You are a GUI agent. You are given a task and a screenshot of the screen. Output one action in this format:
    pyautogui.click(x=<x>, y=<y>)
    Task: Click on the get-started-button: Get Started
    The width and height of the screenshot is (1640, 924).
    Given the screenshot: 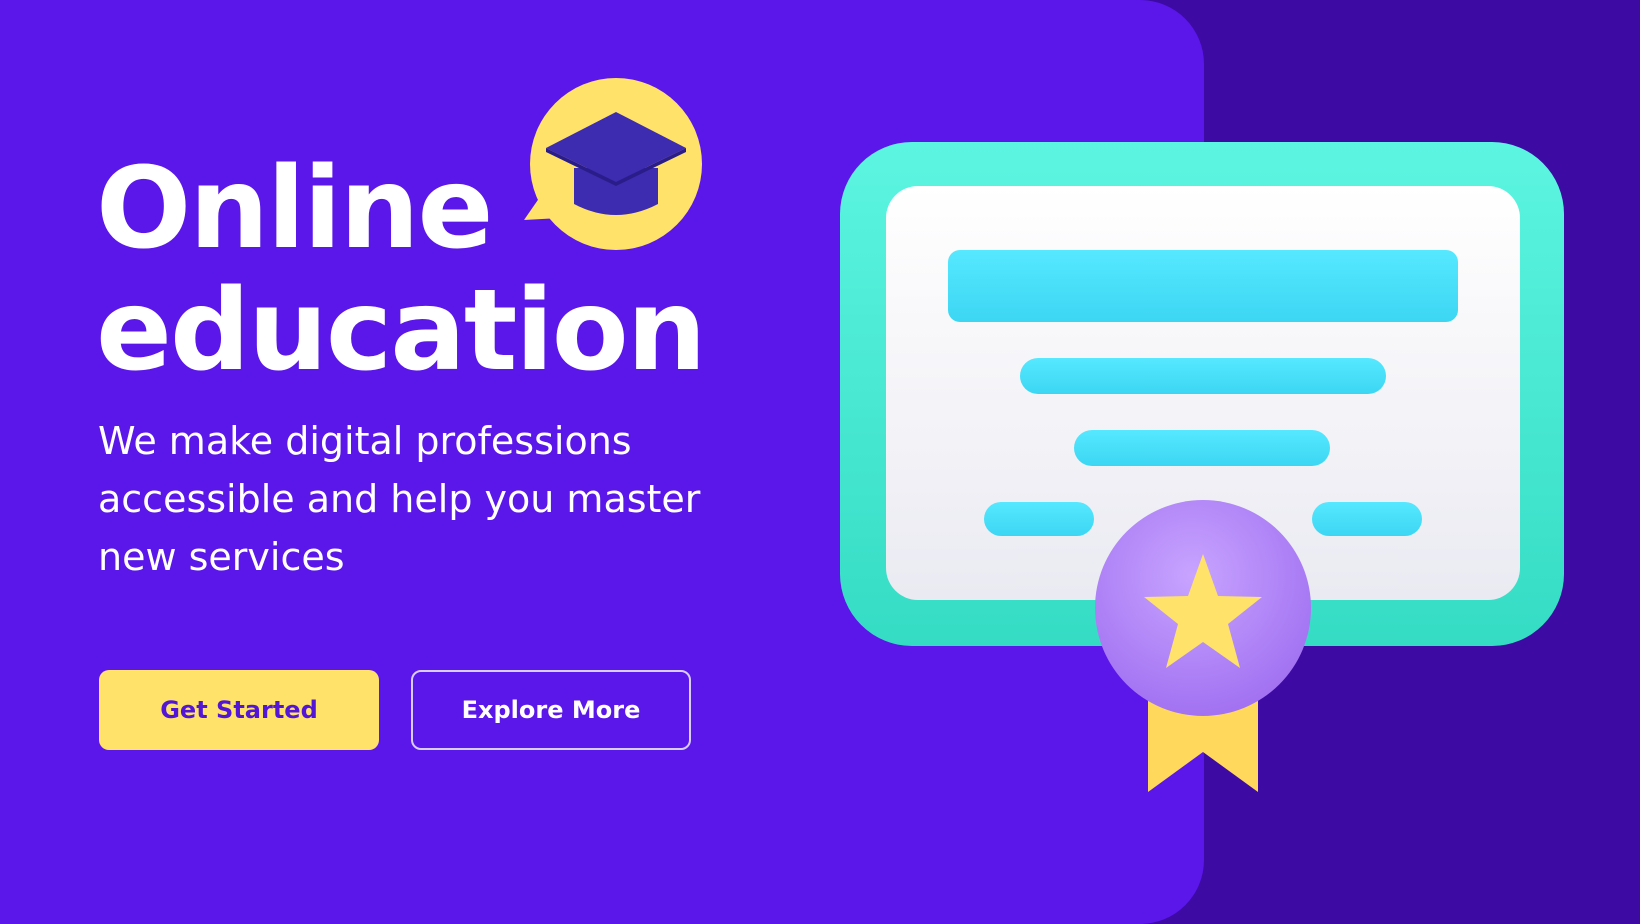 What is the action you would take?
    pyautogui.click(x=239, y=710)
    